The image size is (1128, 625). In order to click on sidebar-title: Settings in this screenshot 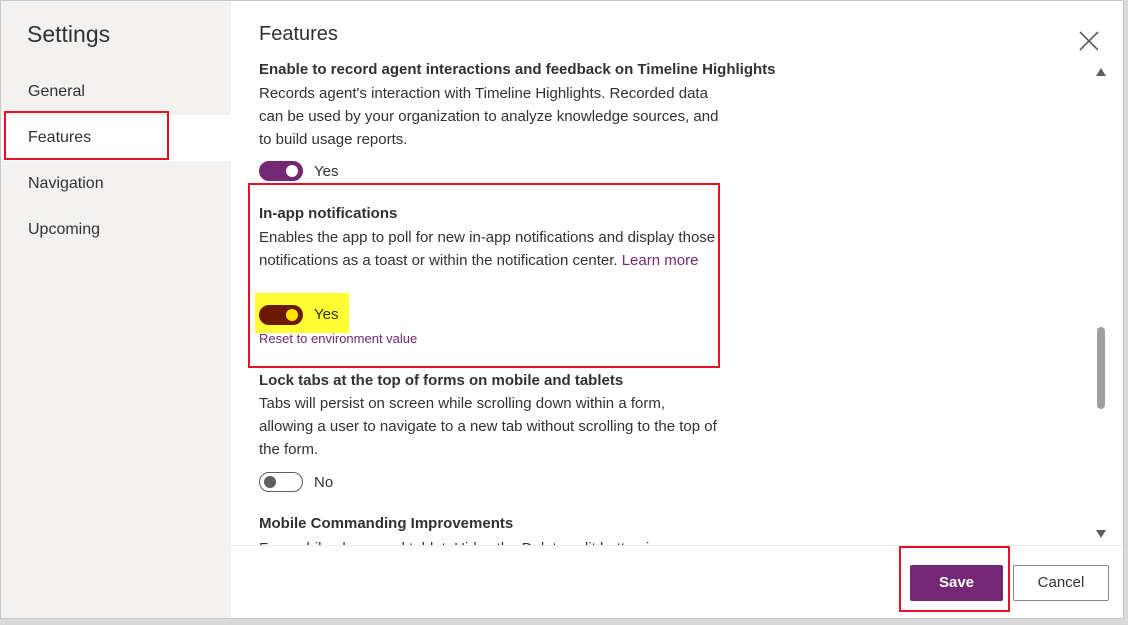, I will do `click(69, 34)`.